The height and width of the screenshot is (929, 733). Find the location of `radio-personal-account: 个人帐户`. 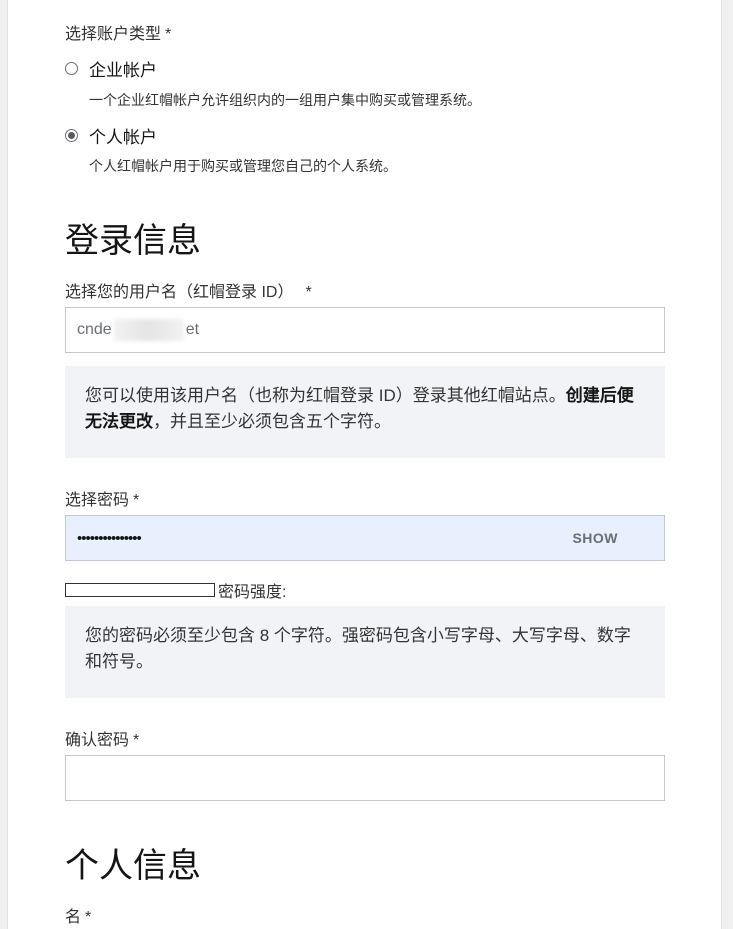

radio-personal-account: 个人帐户 is located at coordinates (111, 135).